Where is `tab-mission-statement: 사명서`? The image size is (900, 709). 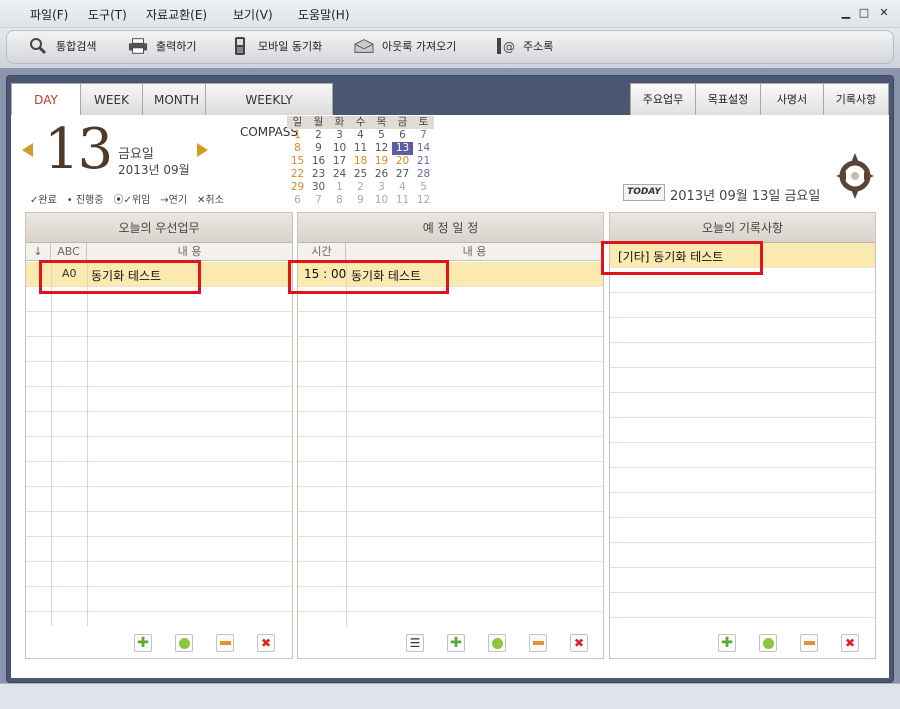
tab-mission-statement: 사명서 is located at coordinates (792, 99).